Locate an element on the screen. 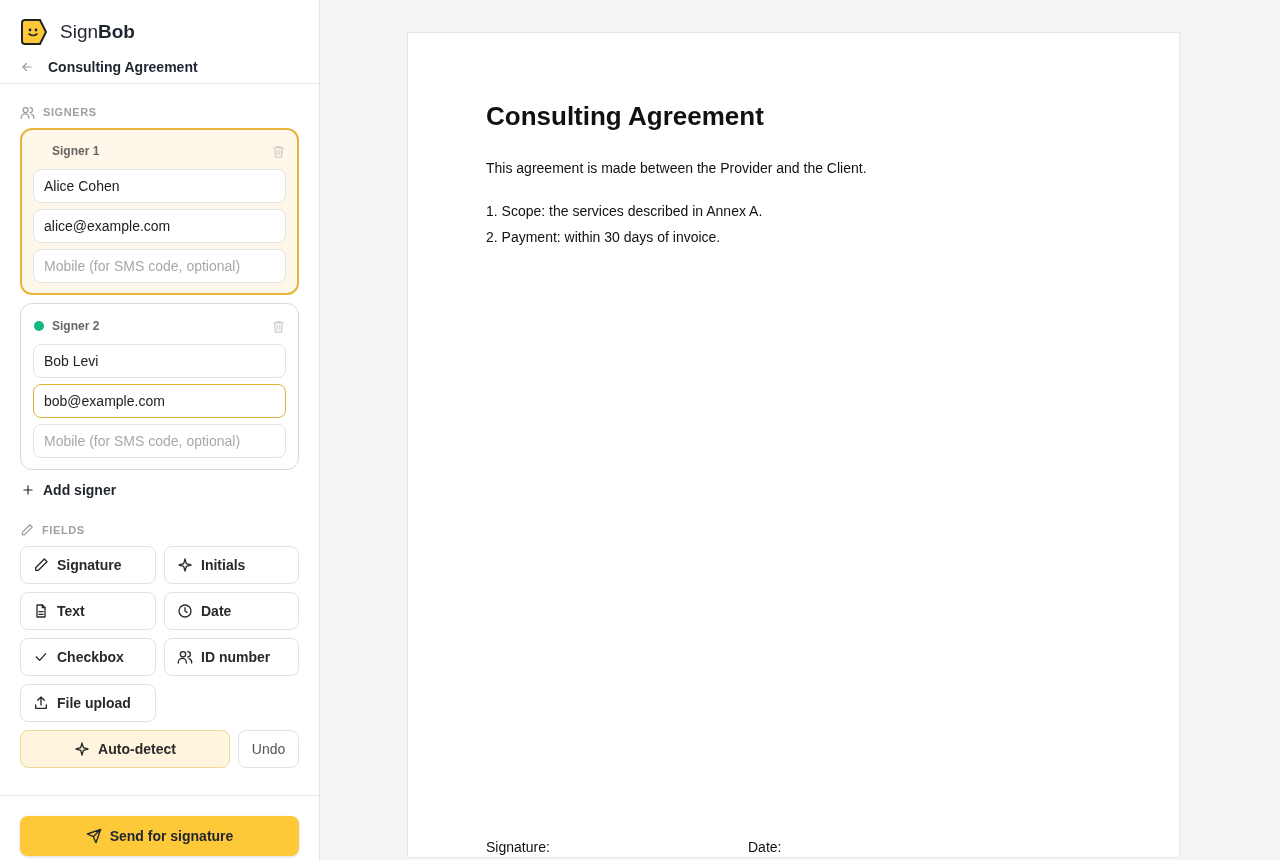 This screenshot has width=1280, height=860. send-icon is located at coordinates (93, 836).